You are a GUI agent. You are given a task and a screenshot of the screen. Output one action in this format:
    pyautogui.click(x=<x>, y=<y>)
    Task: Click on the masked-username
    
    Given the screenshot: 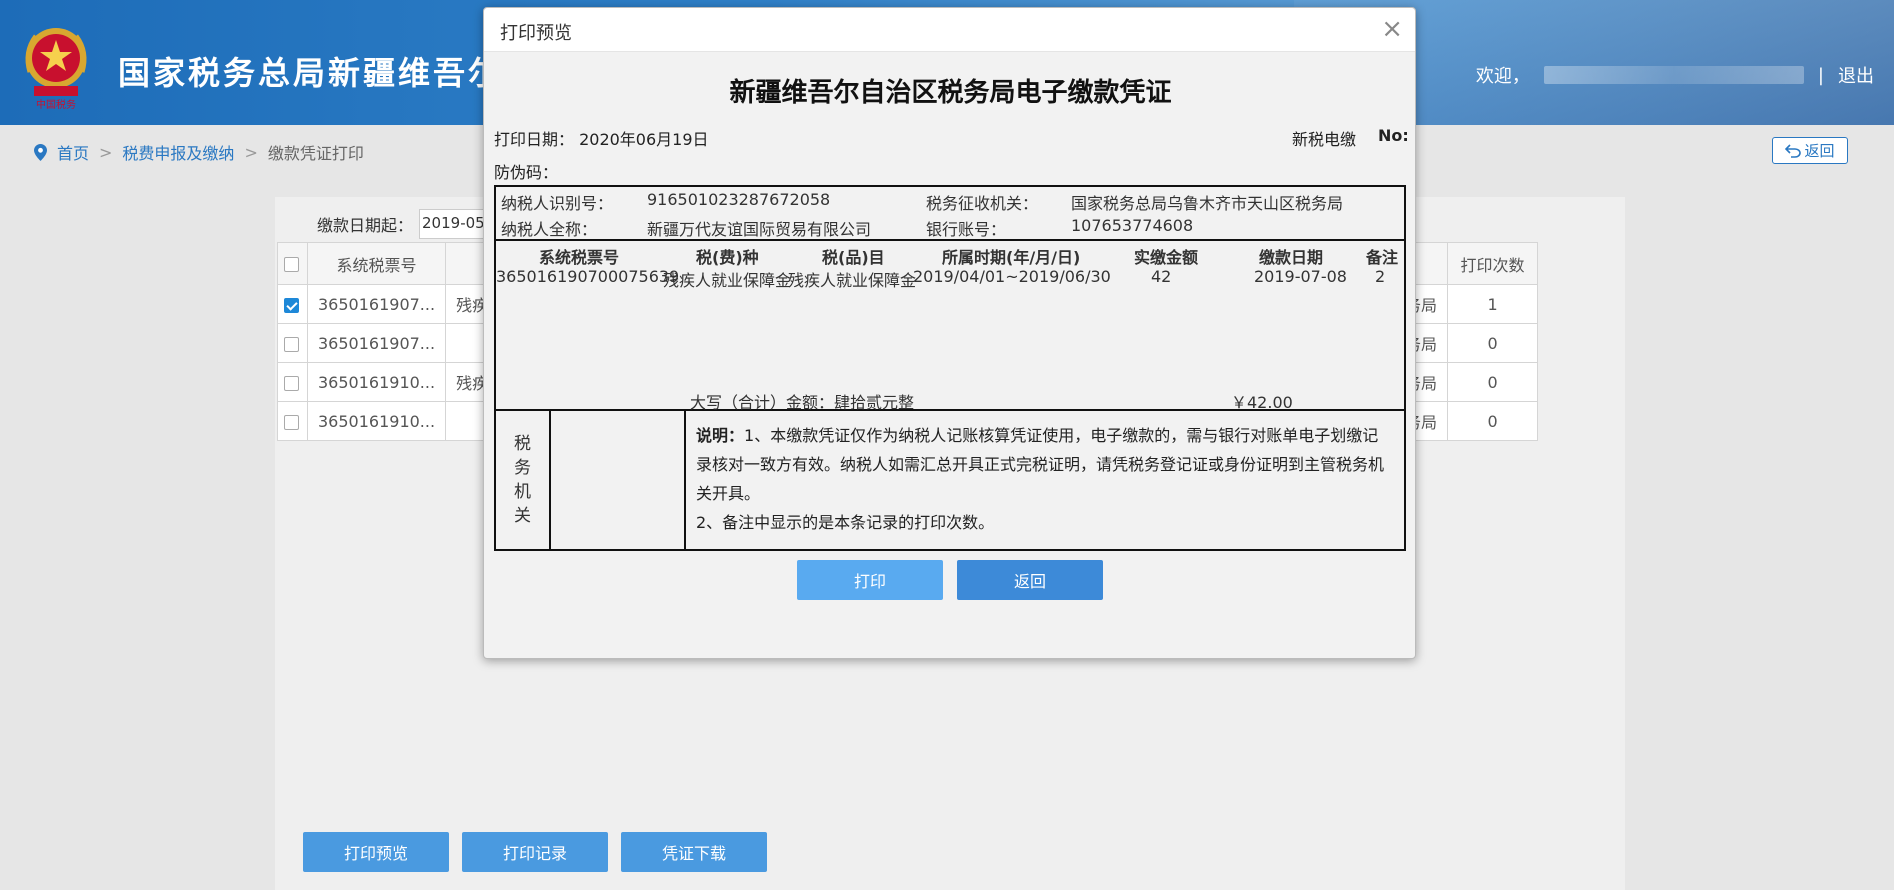 What is the action you would take?
    pyautogui.click(x=1673, y=75)
    